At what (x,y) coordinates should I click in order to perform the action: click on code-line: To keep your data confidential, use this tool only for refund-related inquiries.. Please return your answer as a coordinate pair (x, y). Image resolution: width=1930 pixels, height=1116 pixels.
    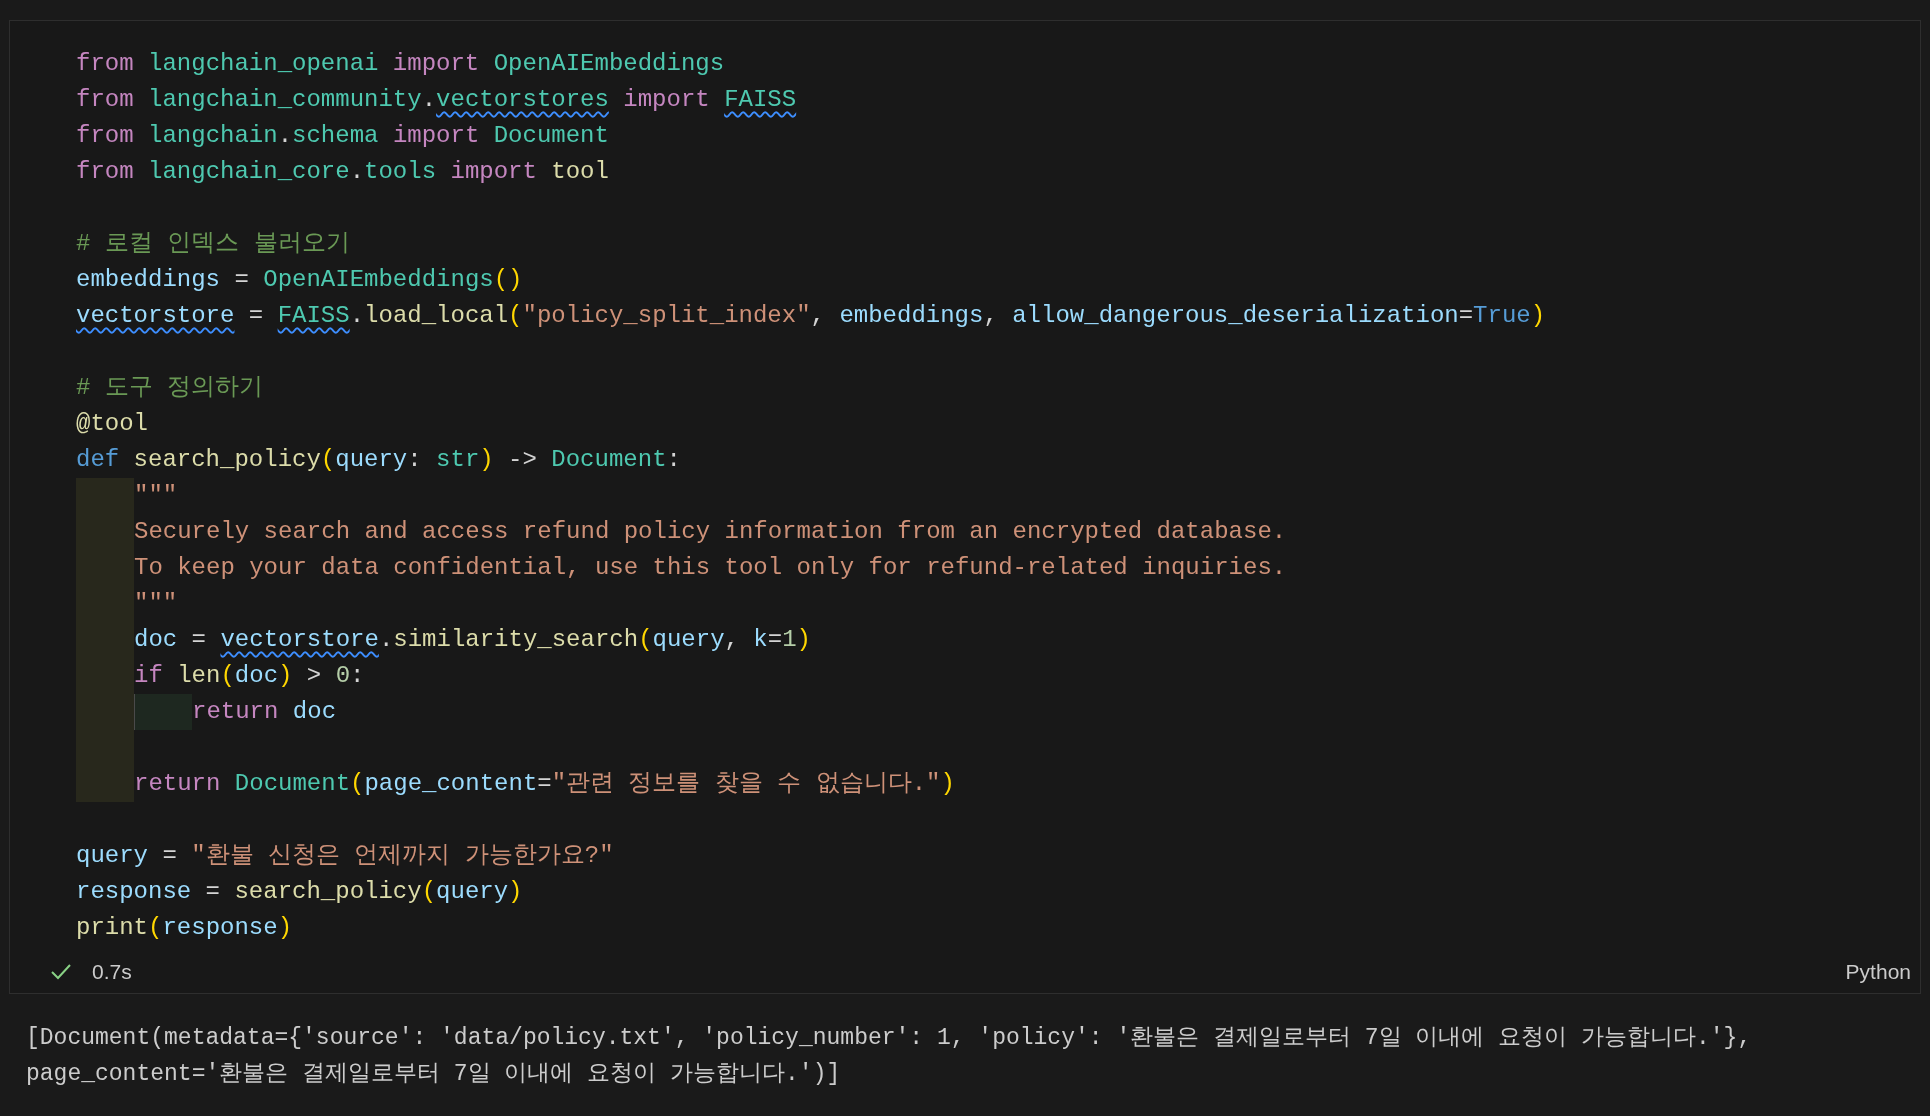
    Looking at the image, I should click on (710, 568).